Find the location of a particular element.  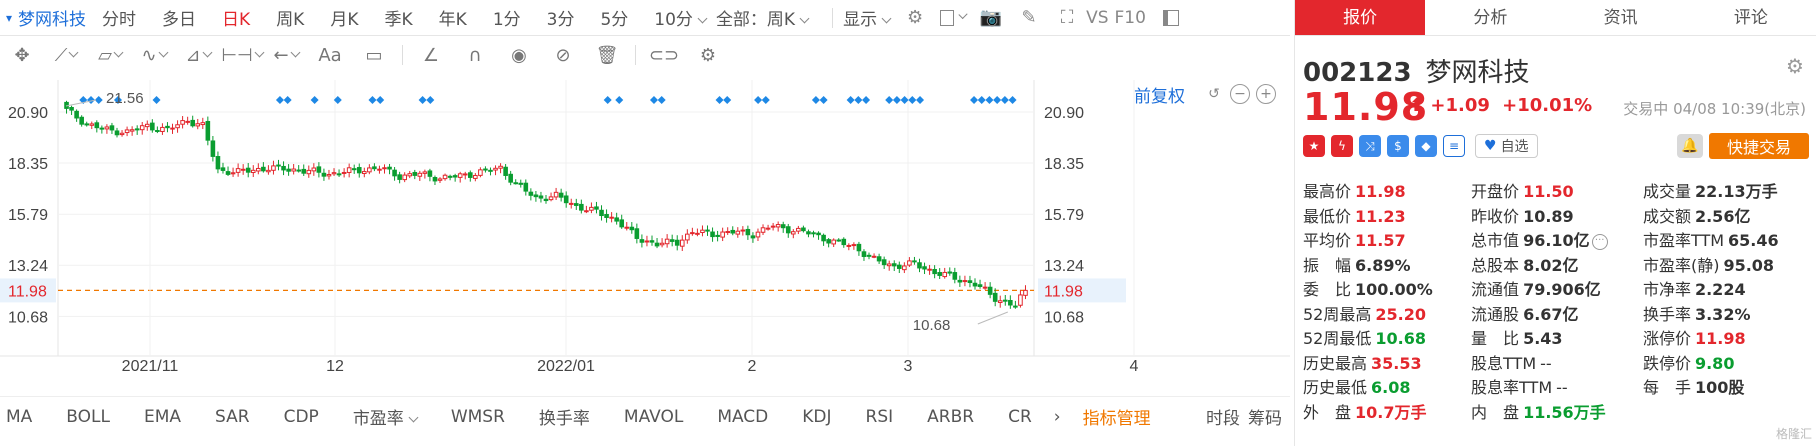

tab-period-2: 日K is located at coordinates (236, 17).